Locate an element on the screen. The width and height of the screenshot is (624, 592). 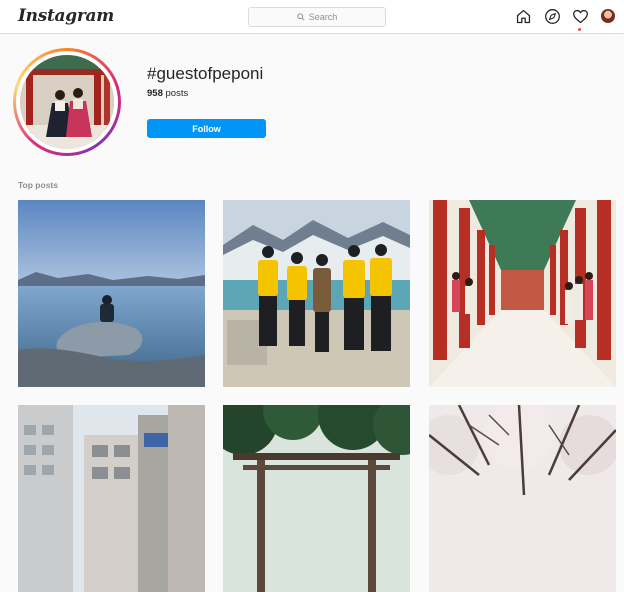
top-navigation-bar: Instagram Search is located at coordinates (312, 17).